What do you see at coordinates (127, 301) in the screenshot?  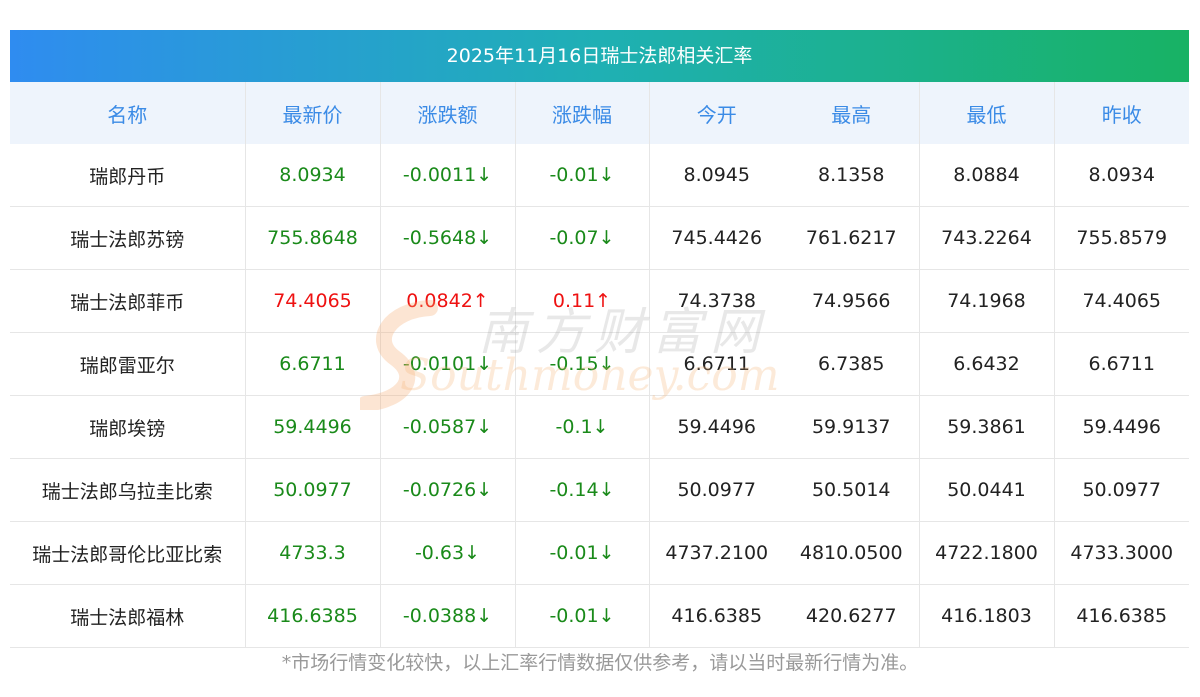 I see `cell-name: 瑞士法郎菲币` at bounding box center [127, 301].